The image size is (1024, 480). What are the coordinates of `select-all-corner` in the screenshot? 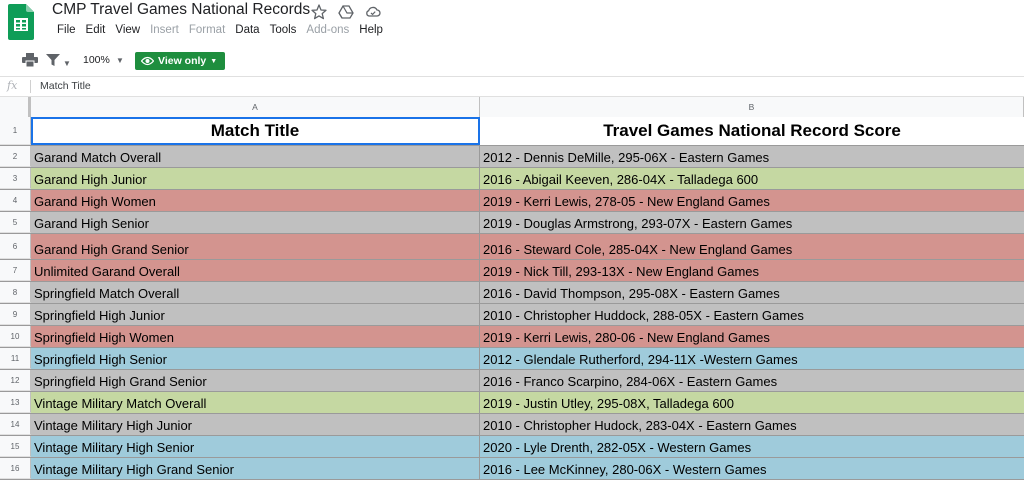 It's located at (15, 107).